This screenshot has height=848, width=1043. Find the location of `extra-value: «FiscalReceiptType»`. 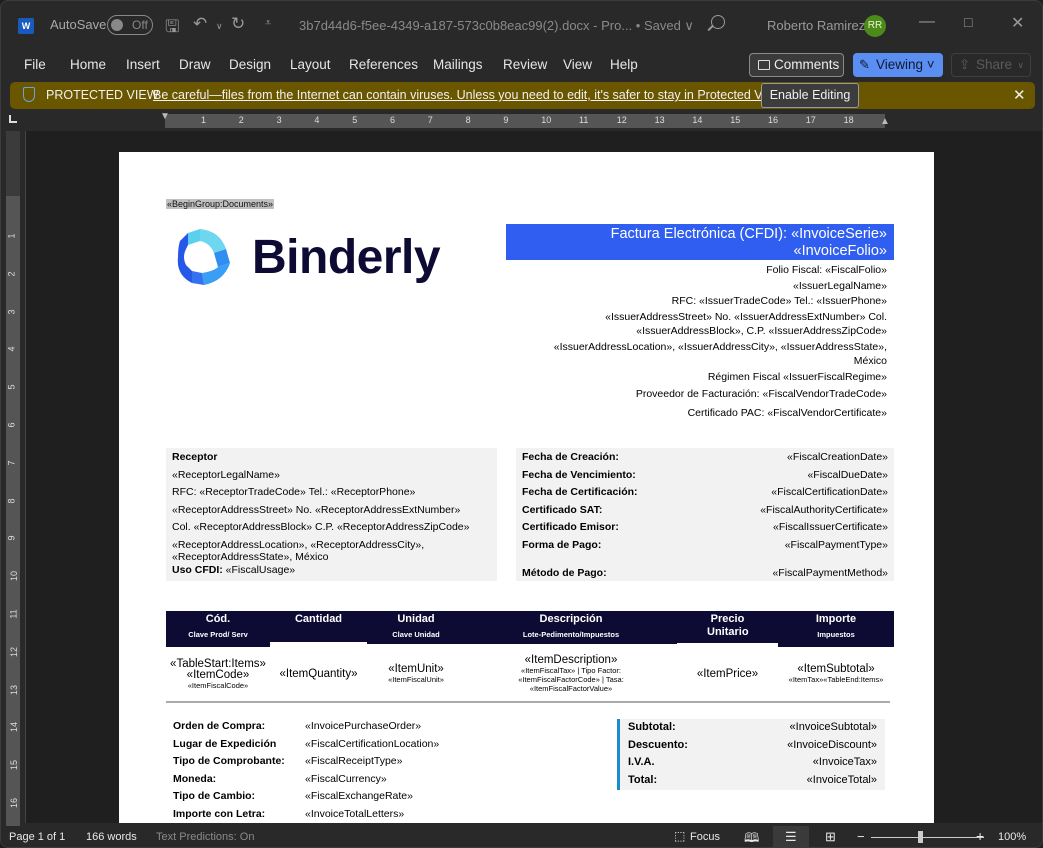

extra-value: «FiscalReceiptType» is located at coordinates (354, 761).